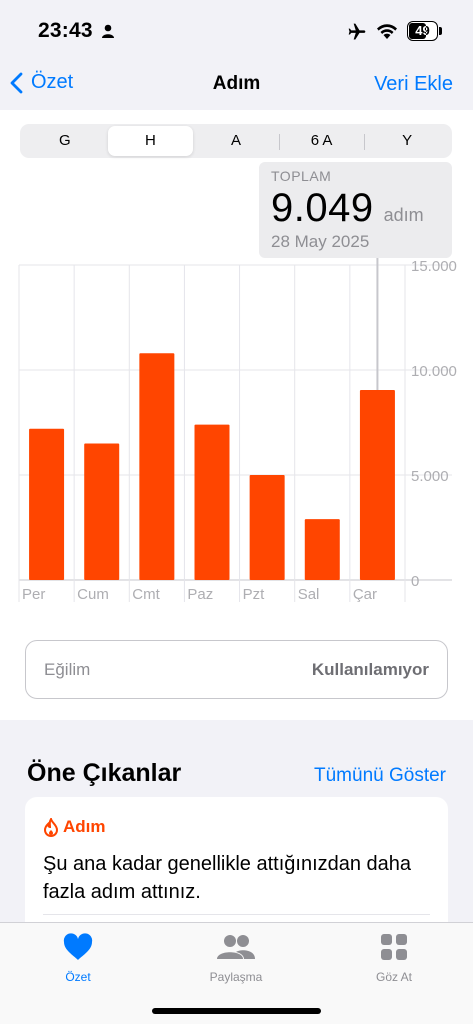  I want to click on tooltip-label: TOPLAM, so click(301, 176).